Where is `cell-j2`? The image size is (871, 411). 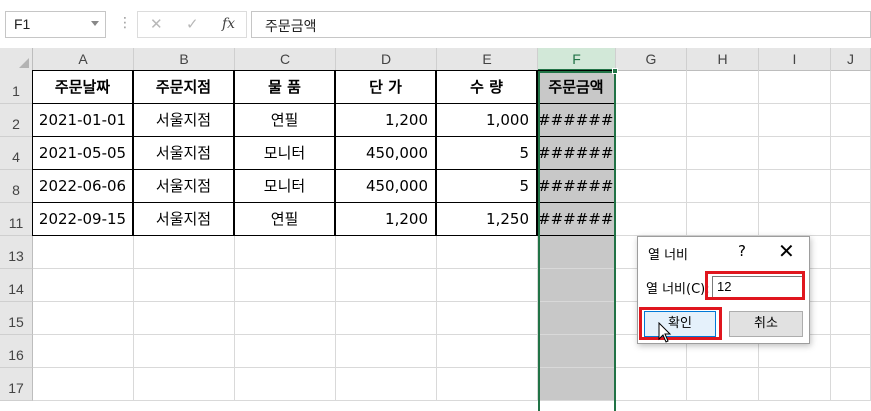 cell-j2 is located at coordinates (851, 120).